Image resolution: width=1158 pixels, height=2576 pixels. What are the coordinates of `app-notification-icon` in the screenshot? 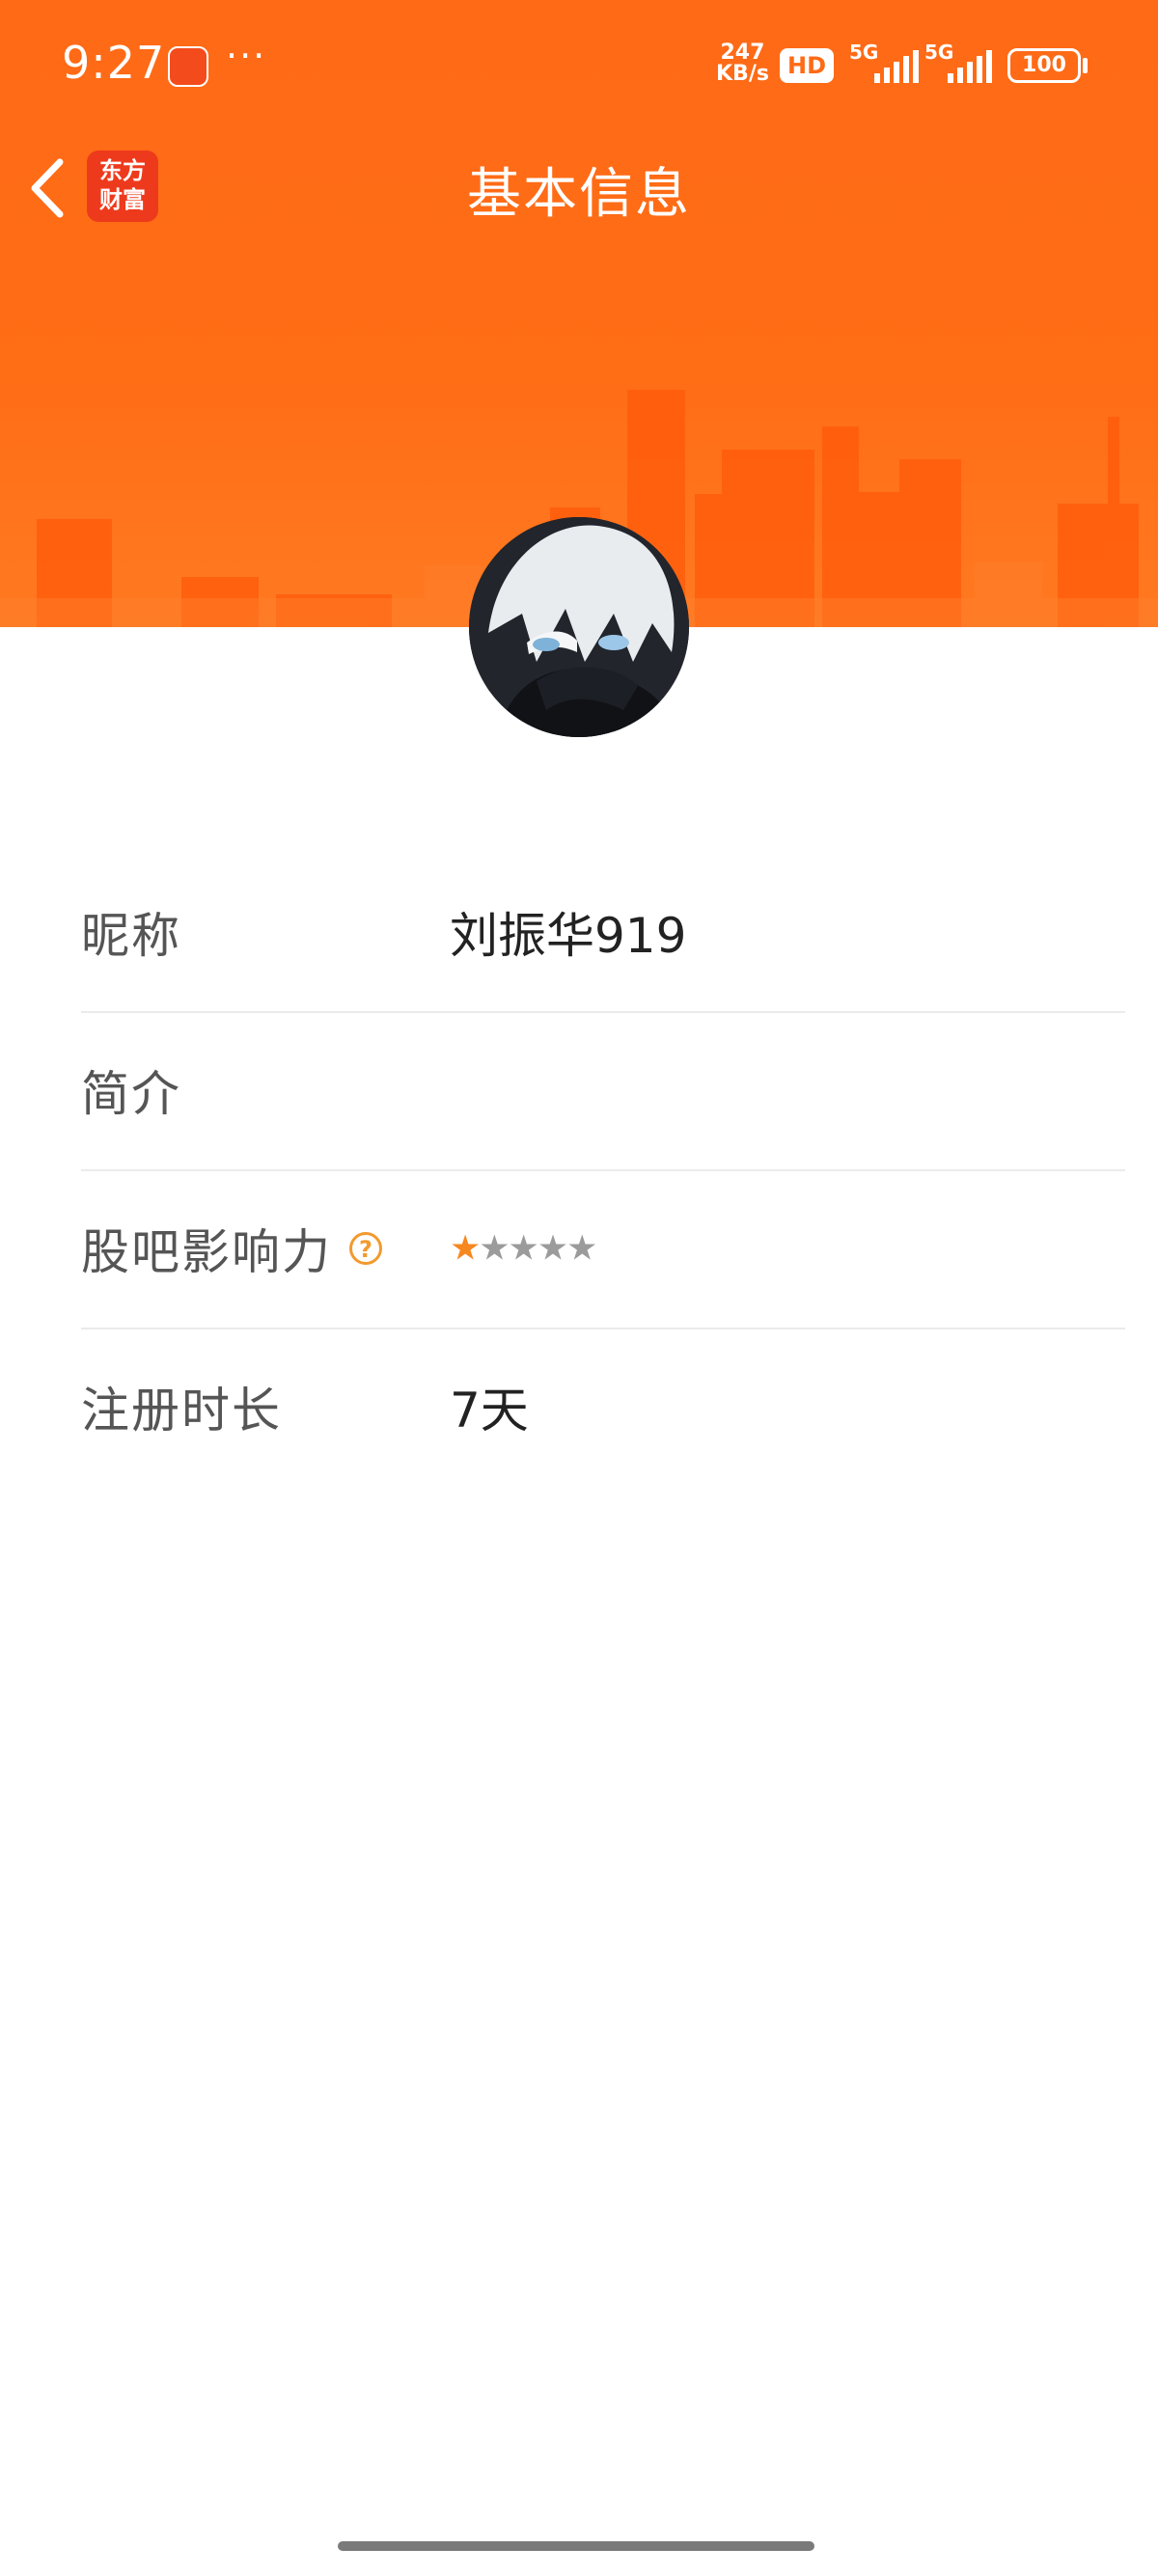 It's located at (188, 66).